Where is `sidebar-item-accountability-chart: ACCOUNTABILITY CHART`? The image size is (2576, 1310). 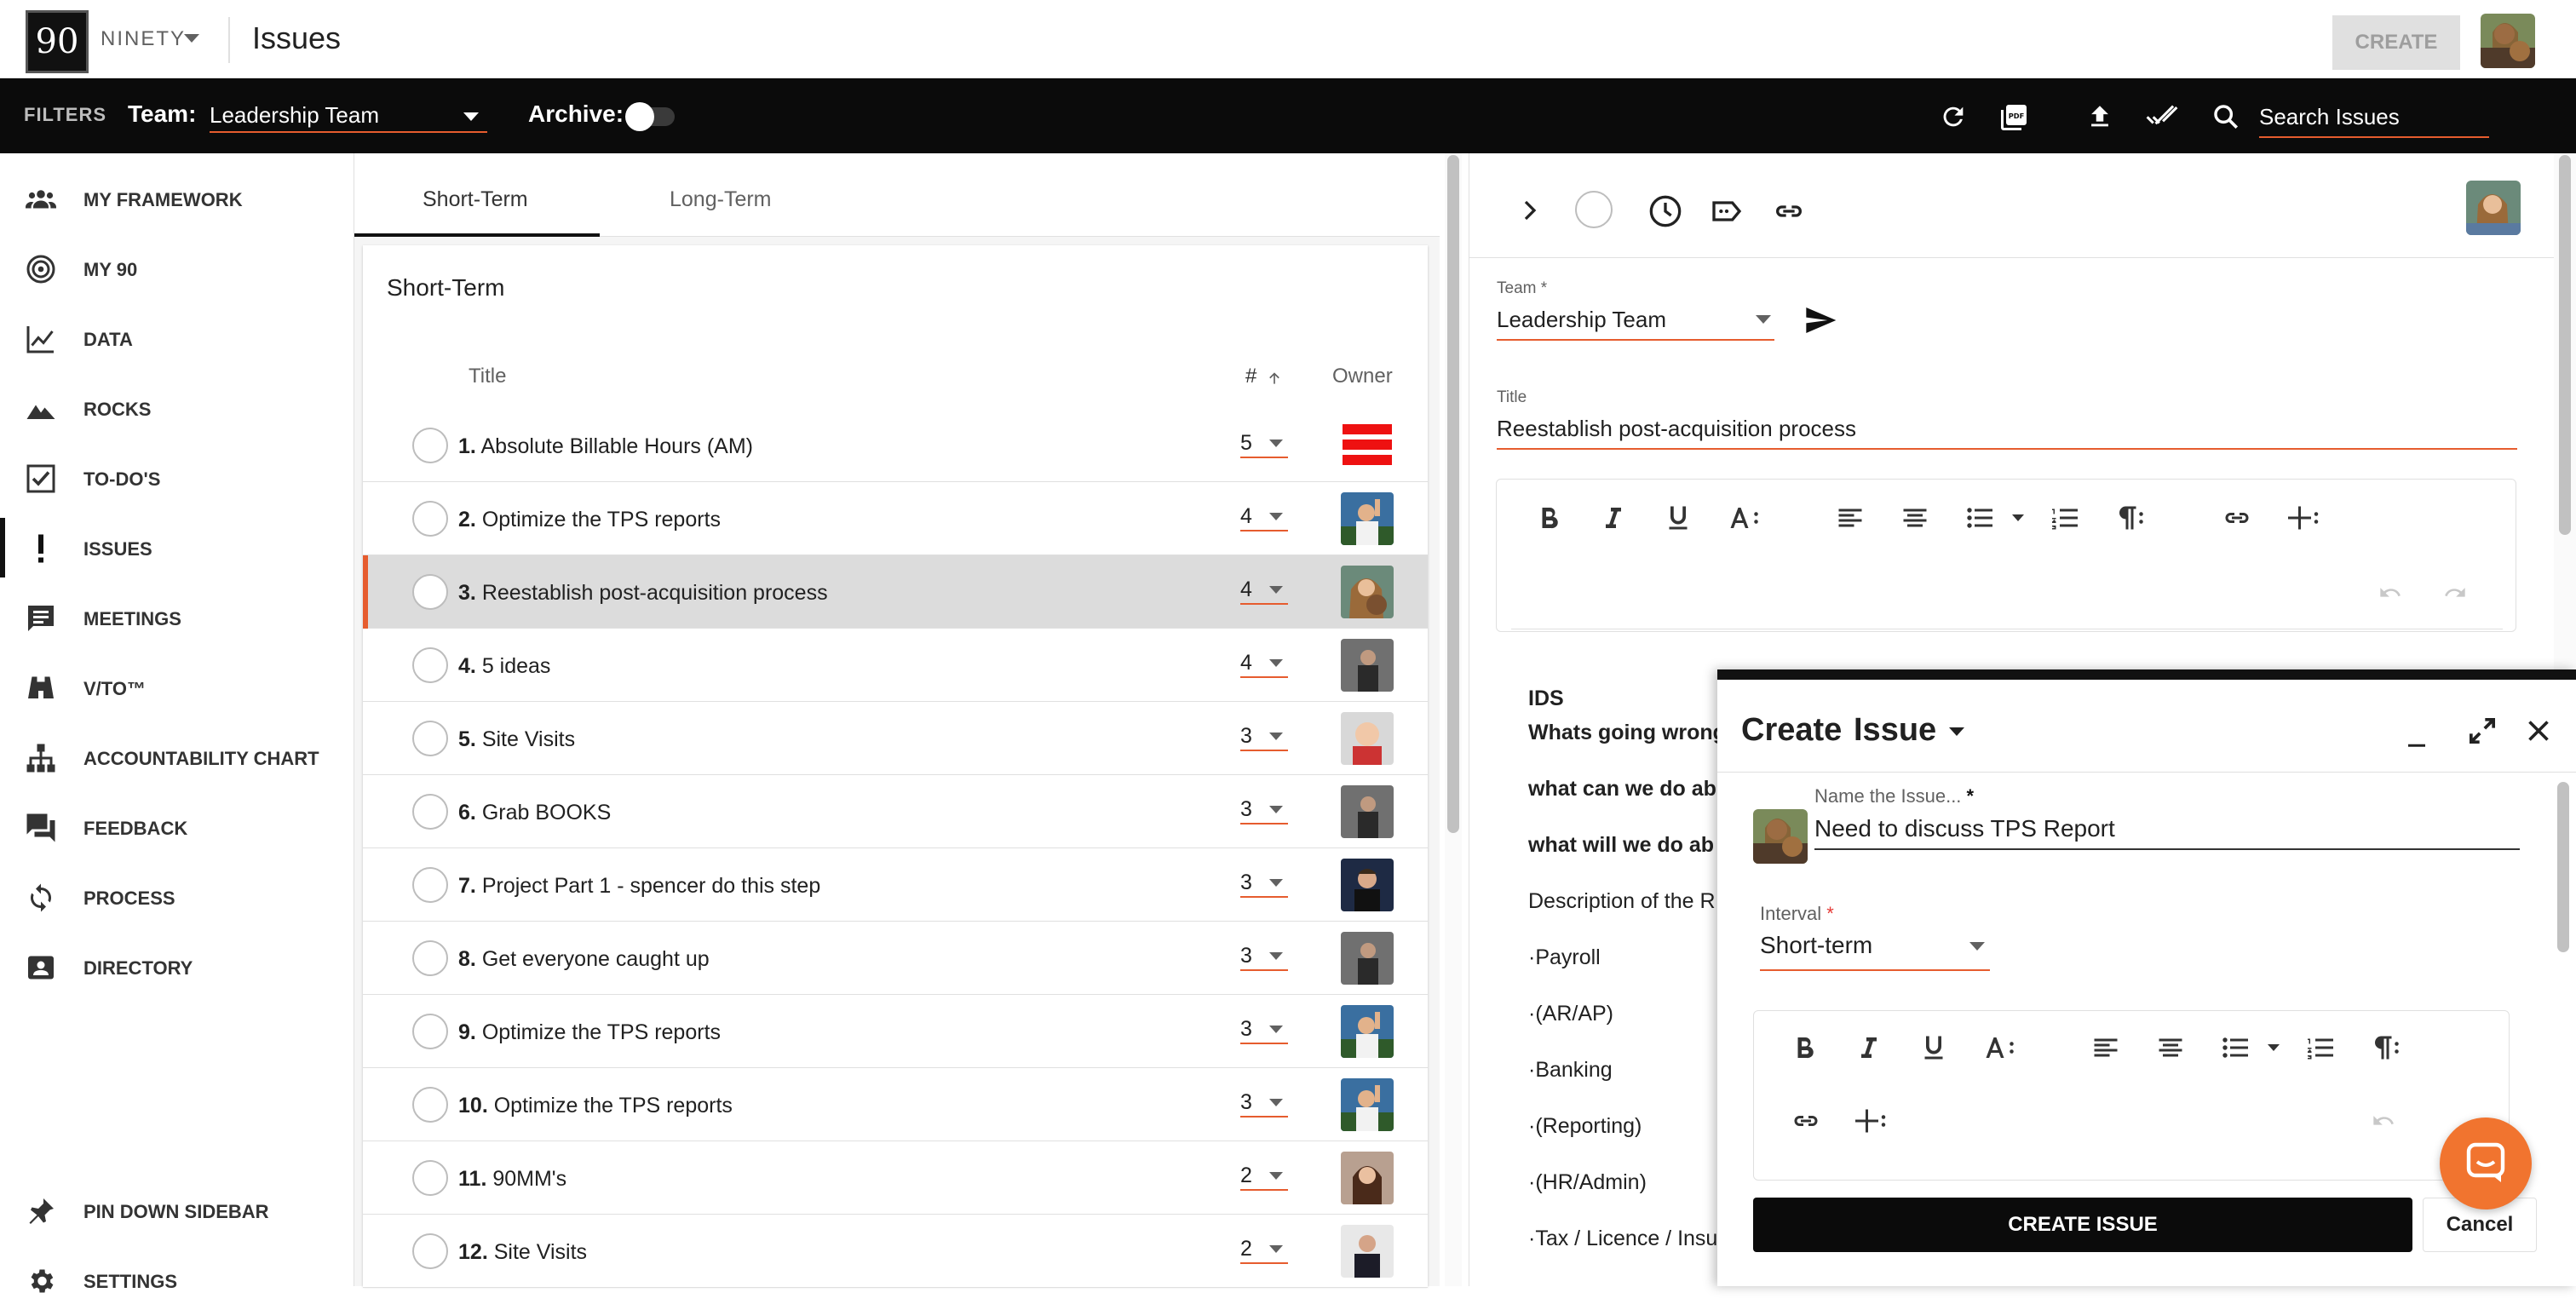 sidebar-item-accountability-chart: ACCOUNTABILITY CHART is located at coordinates (177, 757).